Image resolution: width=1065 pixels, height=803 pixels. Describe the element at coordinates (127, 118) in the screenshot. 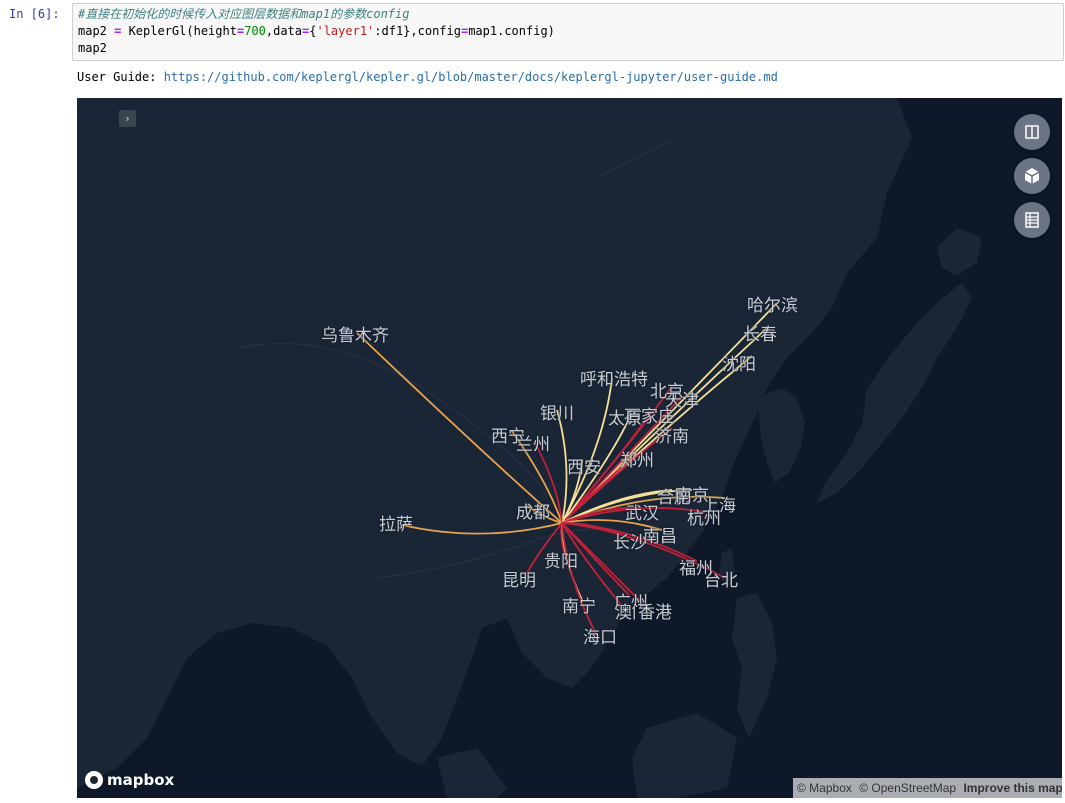

I see `sidebar-toggle-button: ›` at that location.